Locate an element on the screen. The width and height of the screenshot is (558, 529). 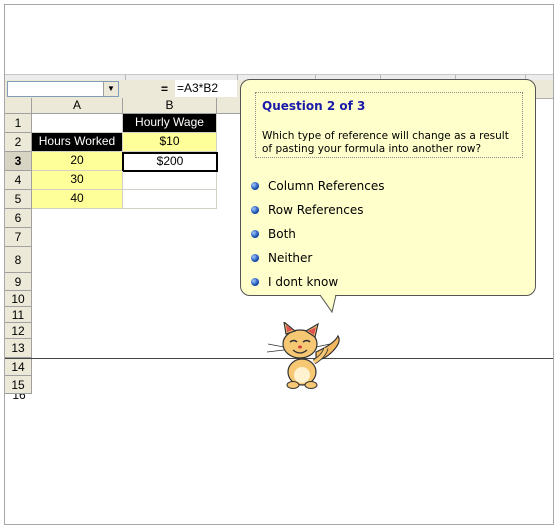
row-header: 10 is located at coordinates (18, 299).